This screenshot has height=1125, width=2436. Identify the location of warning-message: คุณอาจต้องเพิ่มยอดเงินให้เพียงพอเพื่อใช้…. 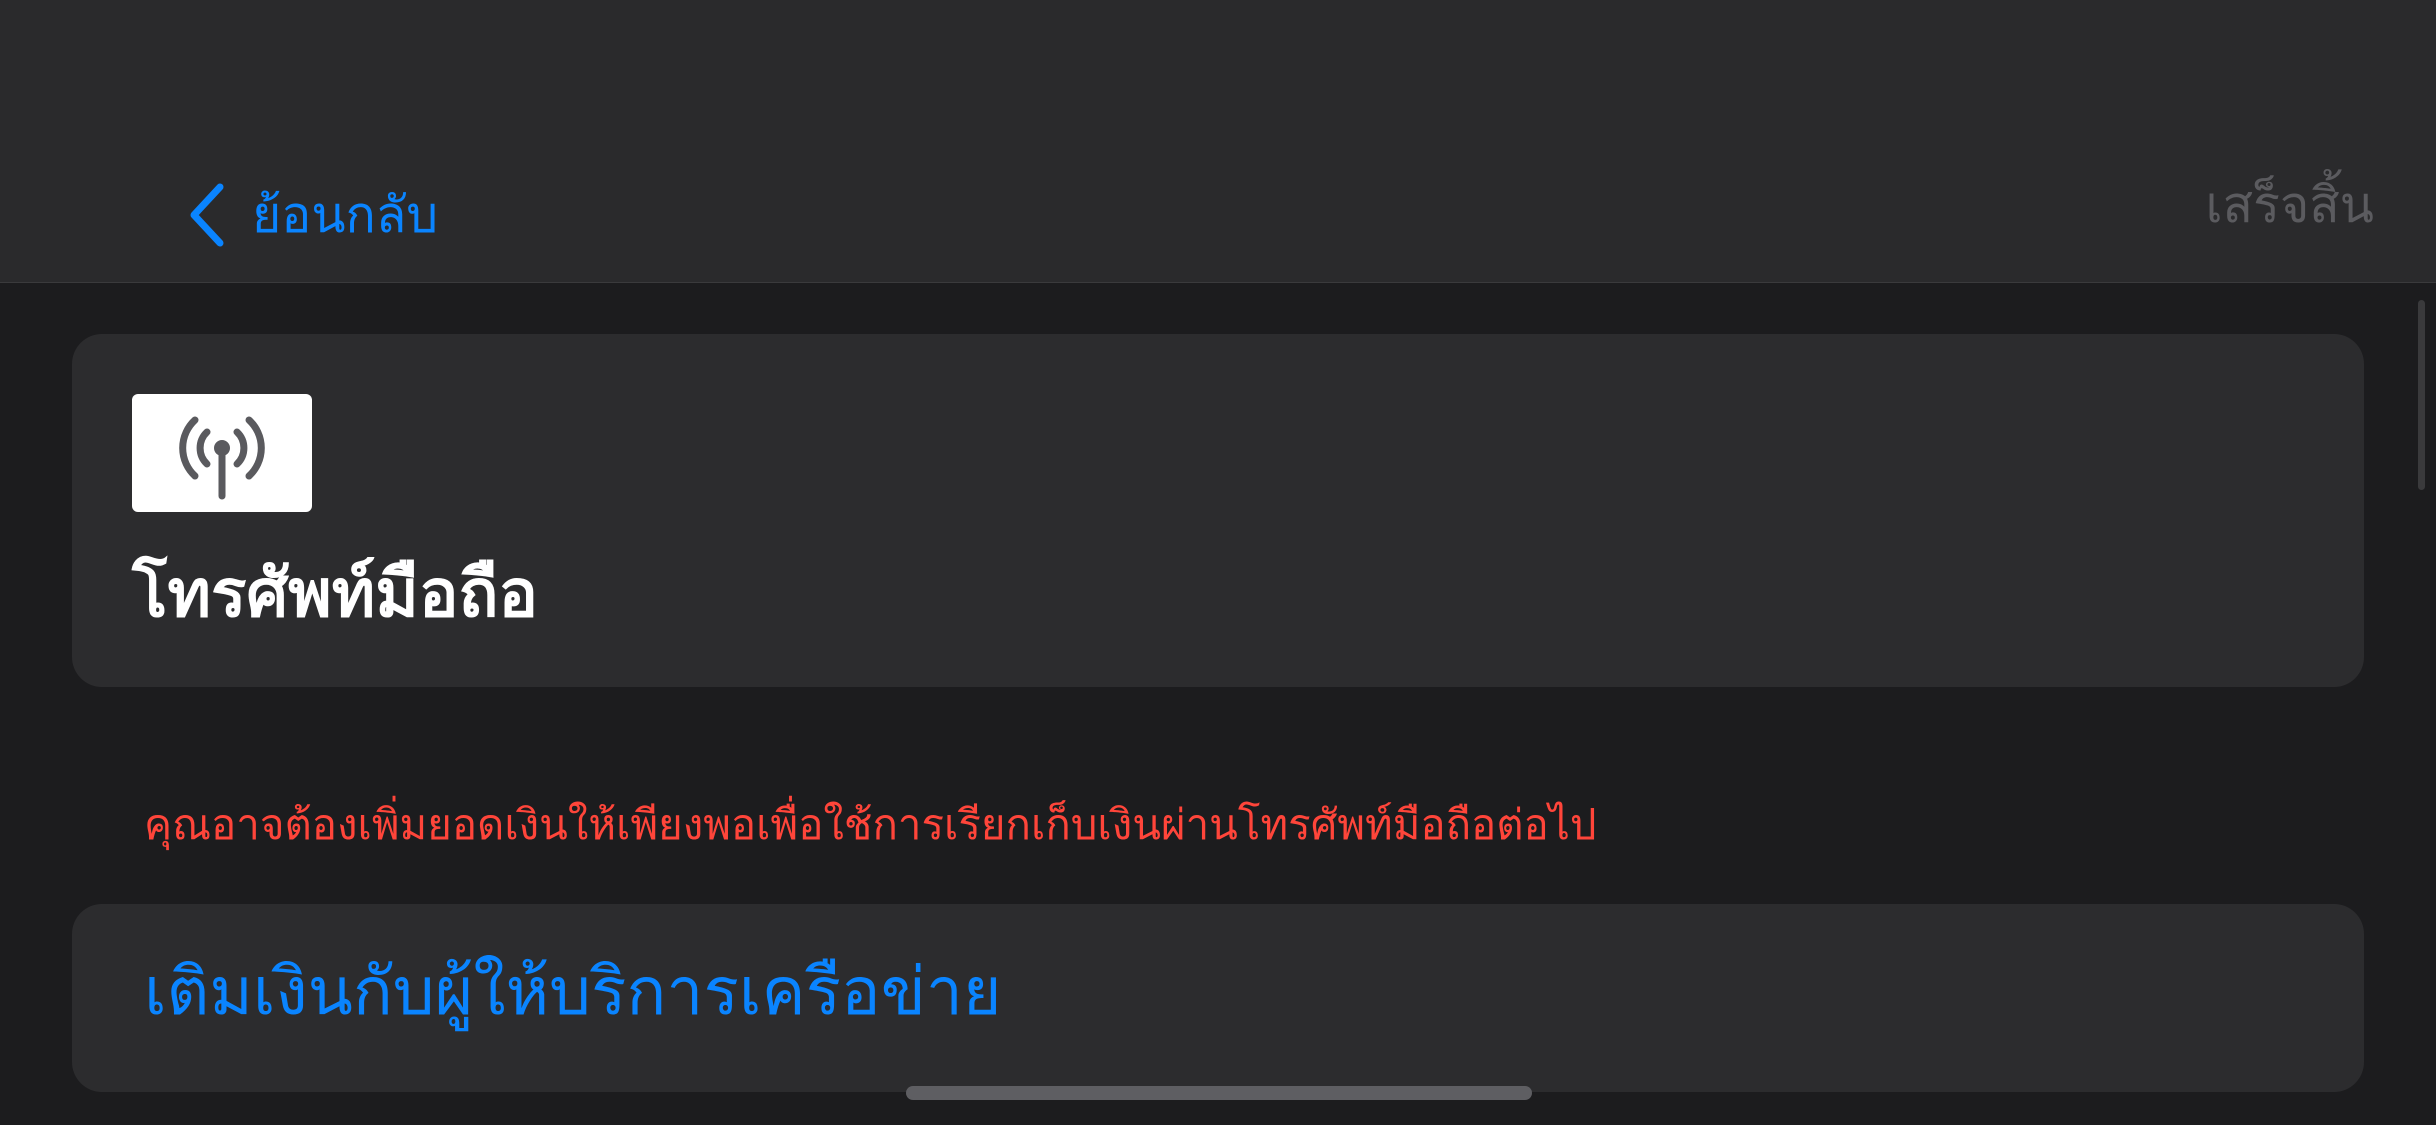
(870, 824).